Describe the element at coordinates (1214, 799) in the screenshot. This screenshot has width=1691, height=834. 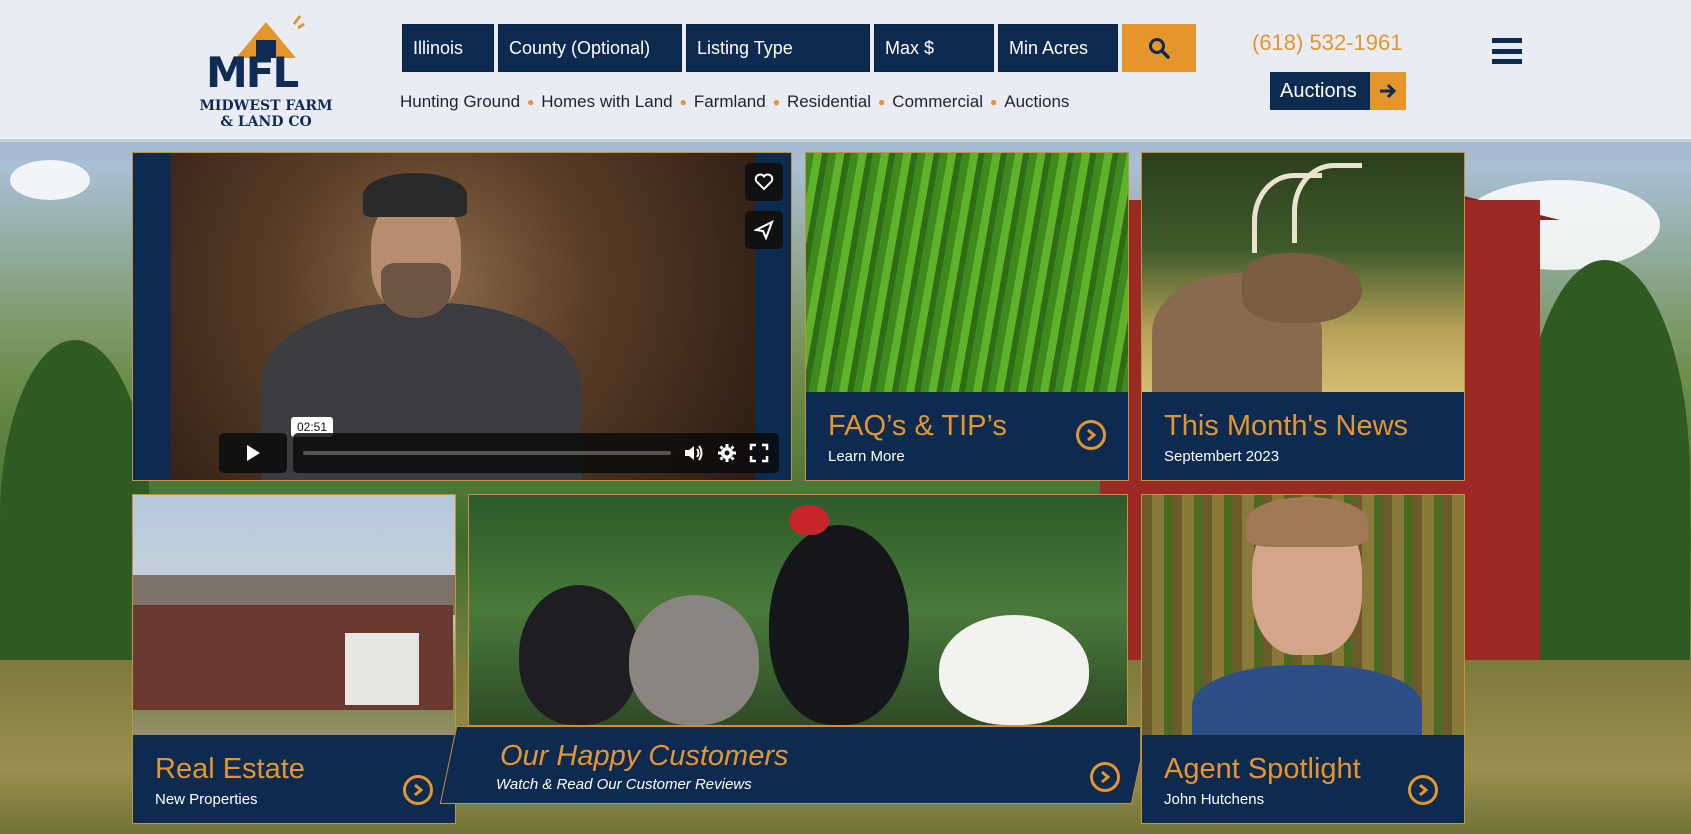
I see `agent-tile-subtitle: John Hutchens` at that location.